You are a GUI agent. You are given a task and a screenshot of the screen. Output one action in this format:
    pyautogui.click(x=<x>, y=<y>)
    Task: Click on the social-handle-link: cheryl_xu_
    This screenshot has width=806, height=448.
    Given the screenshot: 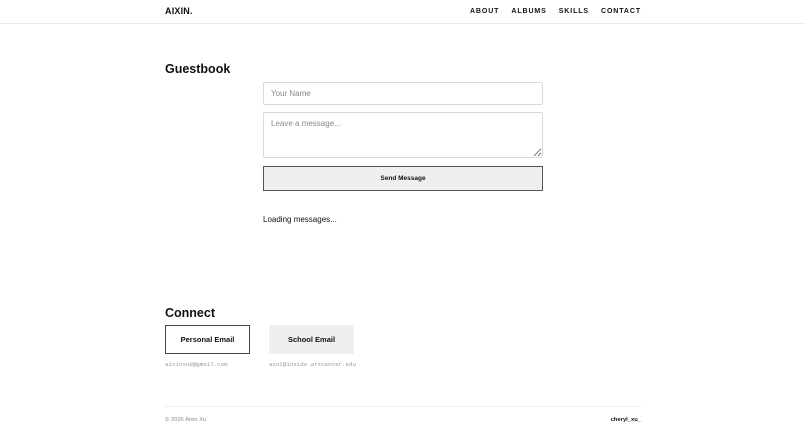 What is the action you would take?
    pyautogui.click(x=626, y=420)
    